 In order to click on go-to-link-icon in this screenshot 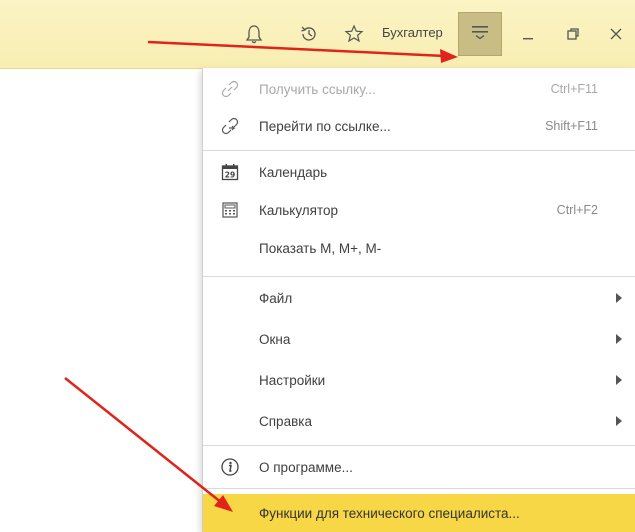, I will do `click(230, 126)`.